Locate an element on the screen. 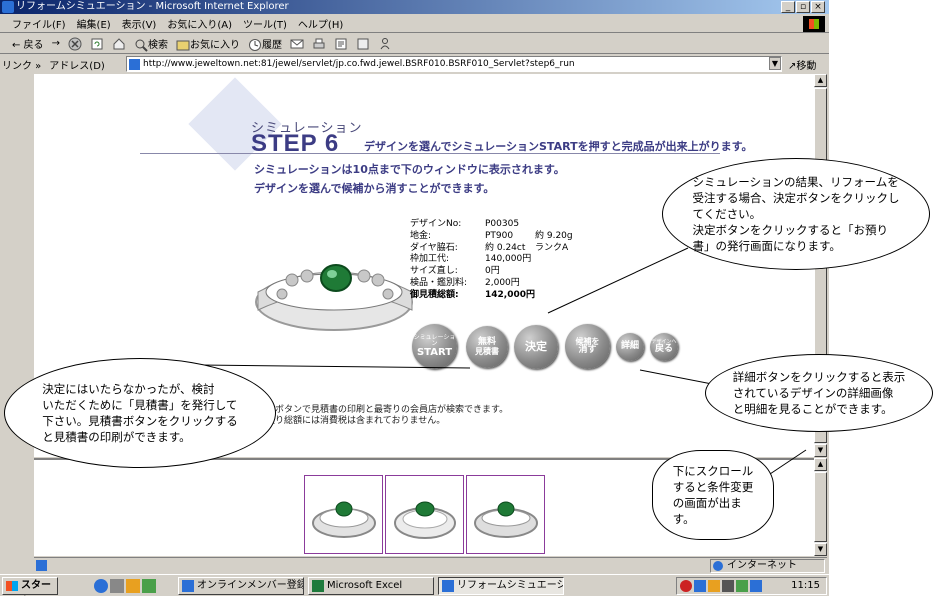 The image size is (938, 596). lower-vertical-scrollbar: ▲ ▼ is located at coordinates (820, 507).